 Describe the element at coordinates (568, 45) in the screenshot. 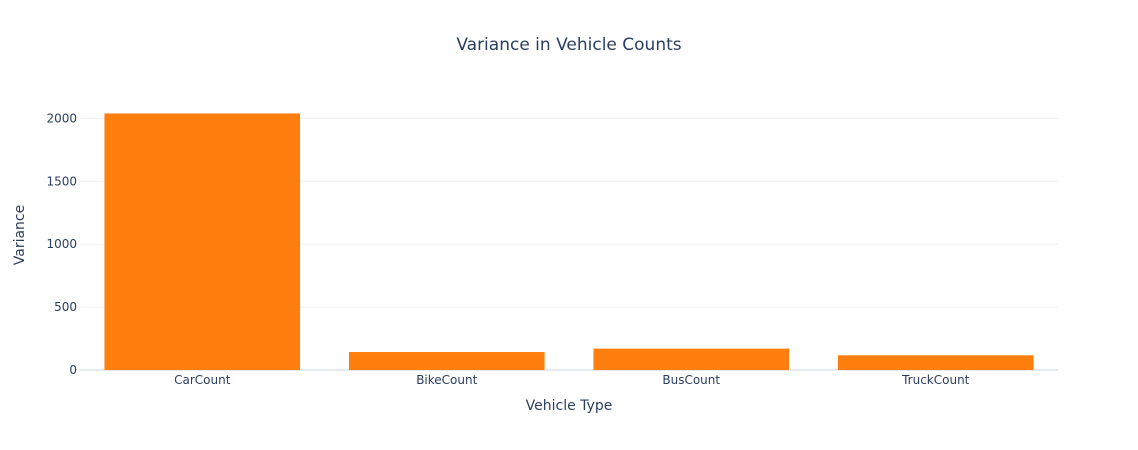

I see `chart-title: Variance in Vehicle Counts` at that location.